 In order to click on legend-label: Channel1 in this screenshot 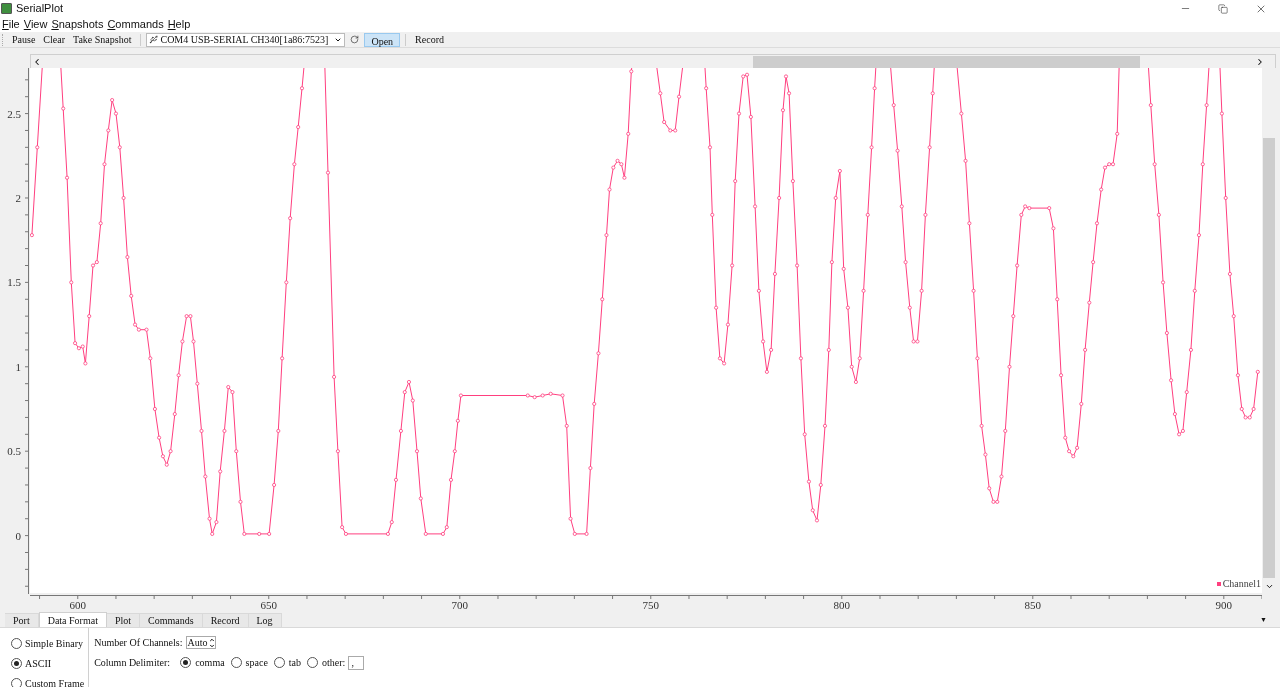, I will do `click(1241, 584)`.